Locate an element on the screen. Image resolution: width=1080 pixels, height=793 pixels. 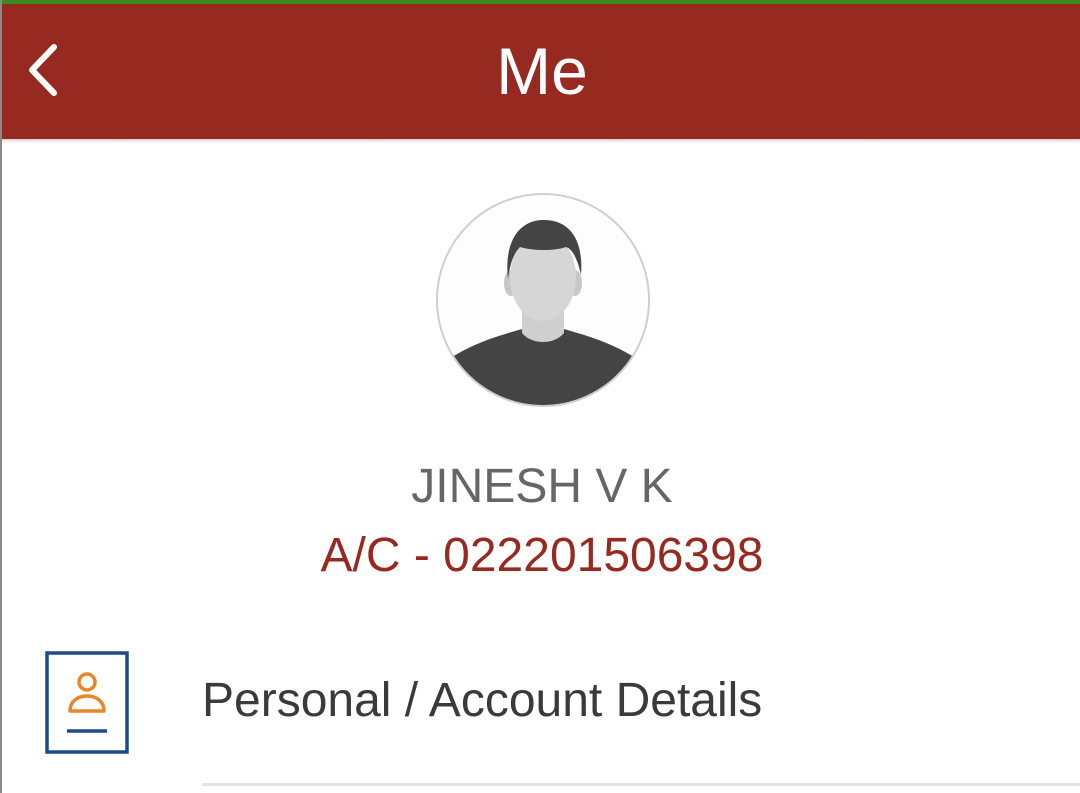
menu-divider is located at coordinates (641, 784).